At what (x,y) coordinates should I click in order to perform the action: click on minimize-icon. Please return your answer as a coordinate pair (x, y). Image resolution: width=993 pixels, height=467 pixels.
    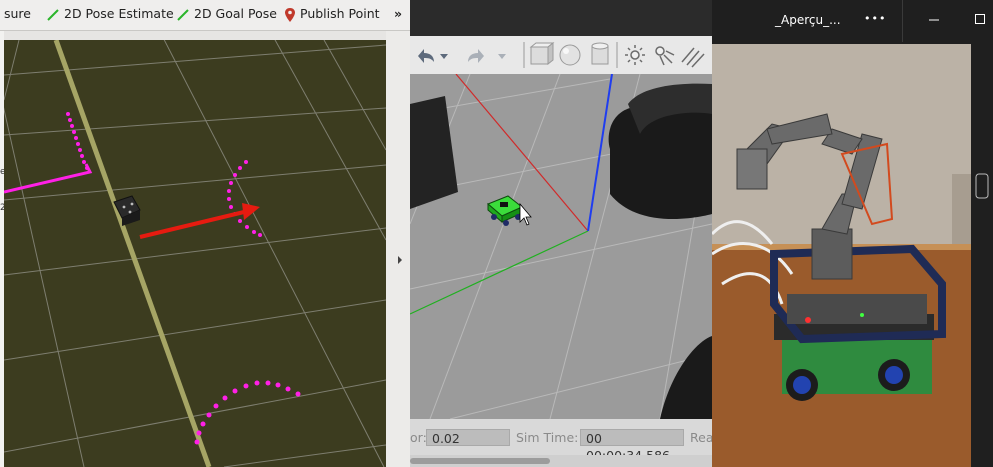
    Looking at the image, I should click on (934, 20).